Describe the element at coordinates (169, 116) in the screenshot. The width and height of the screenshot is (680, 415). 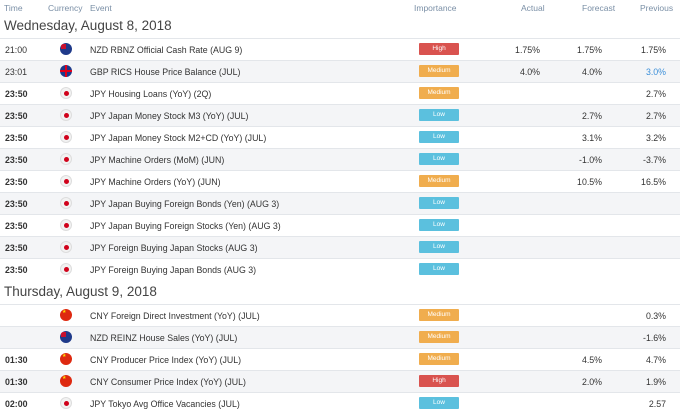
I see `event-name: JPY Japan Money Stock M3 (YoY) (JUL)` at that location.